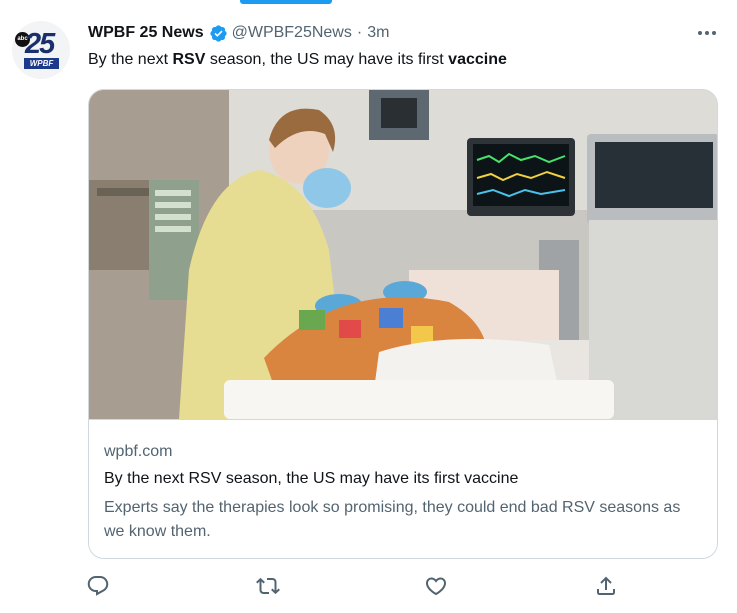 The image size is (737, 613). Describe the element at coordinates (41, 63) in the screenshot. I see `call-sign: WPBF` at that location.